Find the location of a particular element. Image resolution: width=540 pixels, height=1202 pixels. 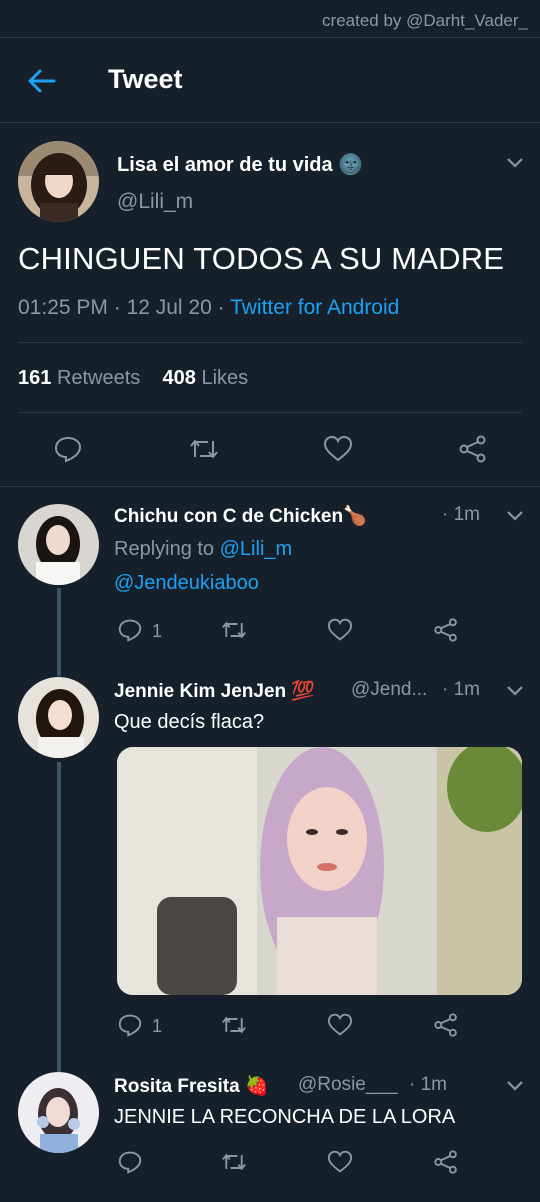

engagement-stats: 161 Retweets 408 Likes is located at coordinates (133, 378).